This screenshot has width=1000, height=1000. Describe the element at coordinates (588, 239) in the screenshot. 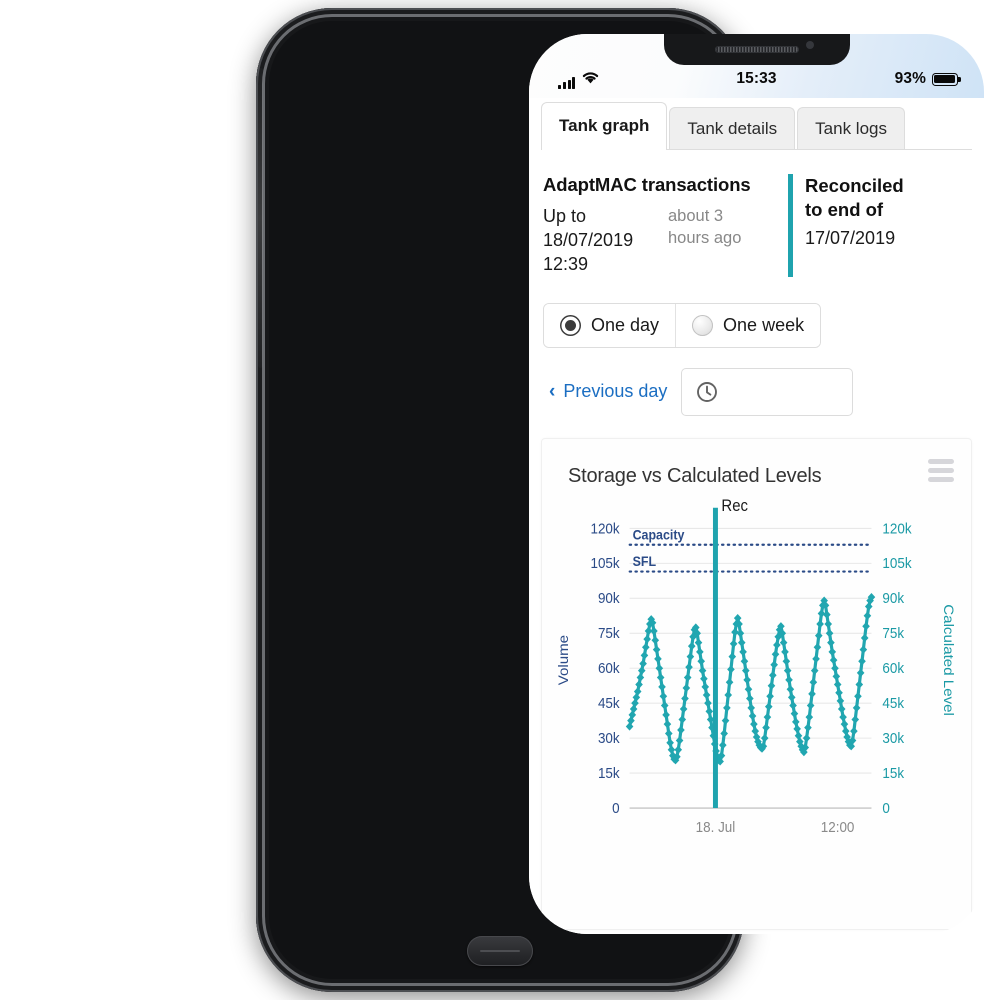

I see `transactions-upto-date: 18/07/2019` at that location.